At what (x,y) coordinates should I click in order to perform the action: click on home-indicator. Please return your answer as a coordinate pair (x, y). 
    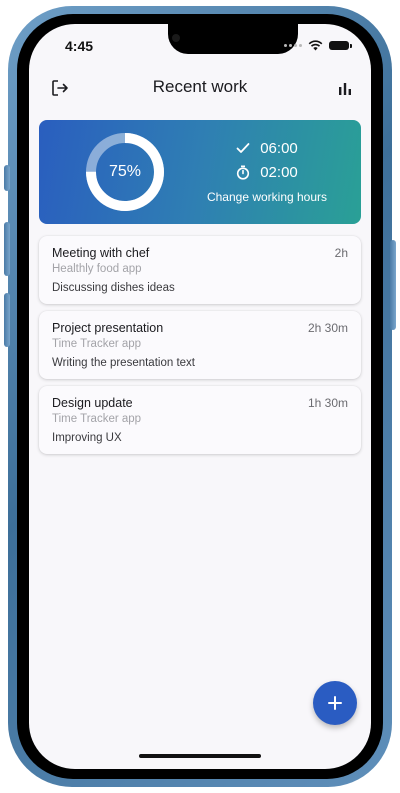
    Looking at the image, I should click on (200, 756).